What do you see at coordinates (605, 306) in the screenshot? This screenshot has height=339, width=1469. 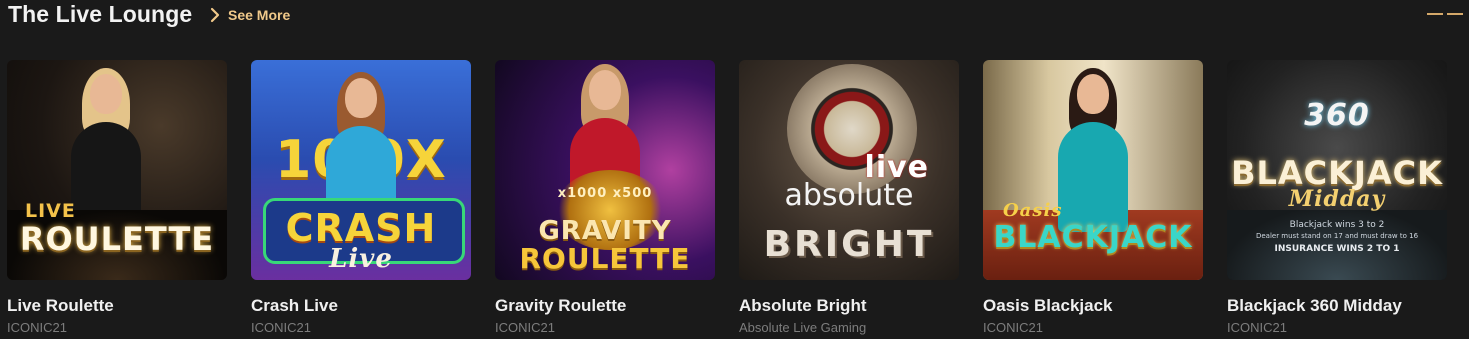 I see `game-name: Gravity Roulette` at bounding box center [605, 306].